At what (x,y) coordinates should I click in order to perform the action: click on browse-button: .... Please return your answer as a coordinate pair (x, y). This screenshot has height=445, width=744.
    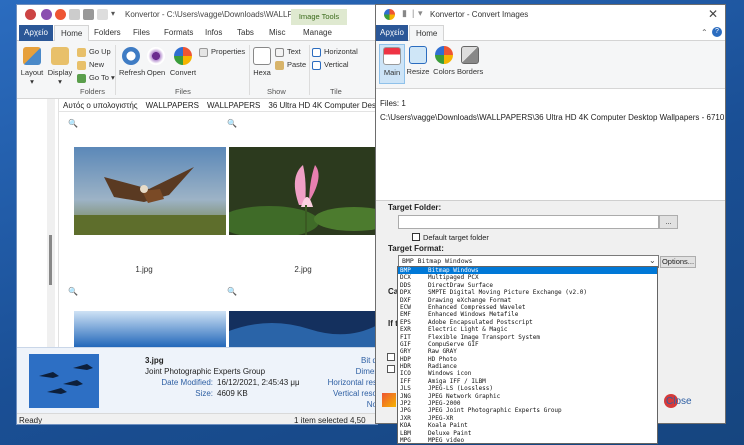
    Looking at the image, I should click on (668, 222).